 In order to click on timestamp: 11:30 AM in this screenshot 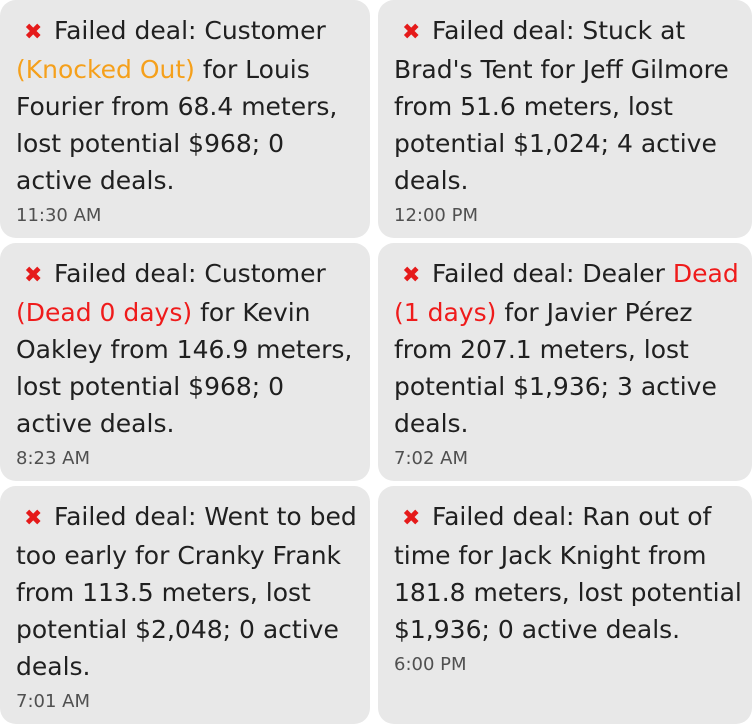, I will do `click(59, 215)`.